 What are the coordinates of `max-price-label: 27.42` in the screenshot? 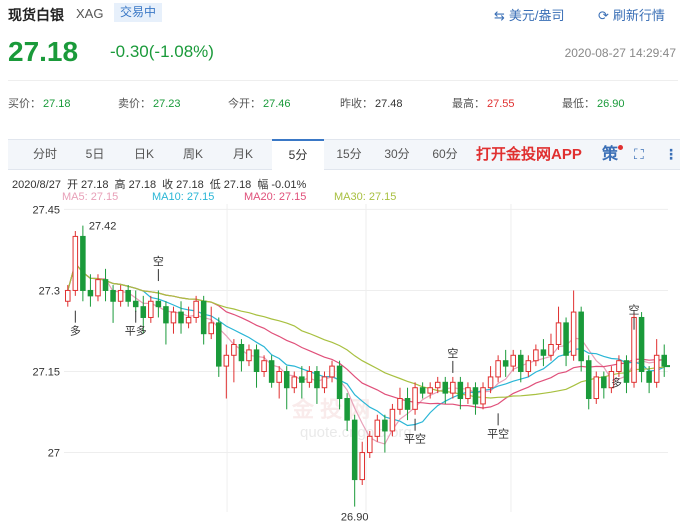 It's located at (103, 227).